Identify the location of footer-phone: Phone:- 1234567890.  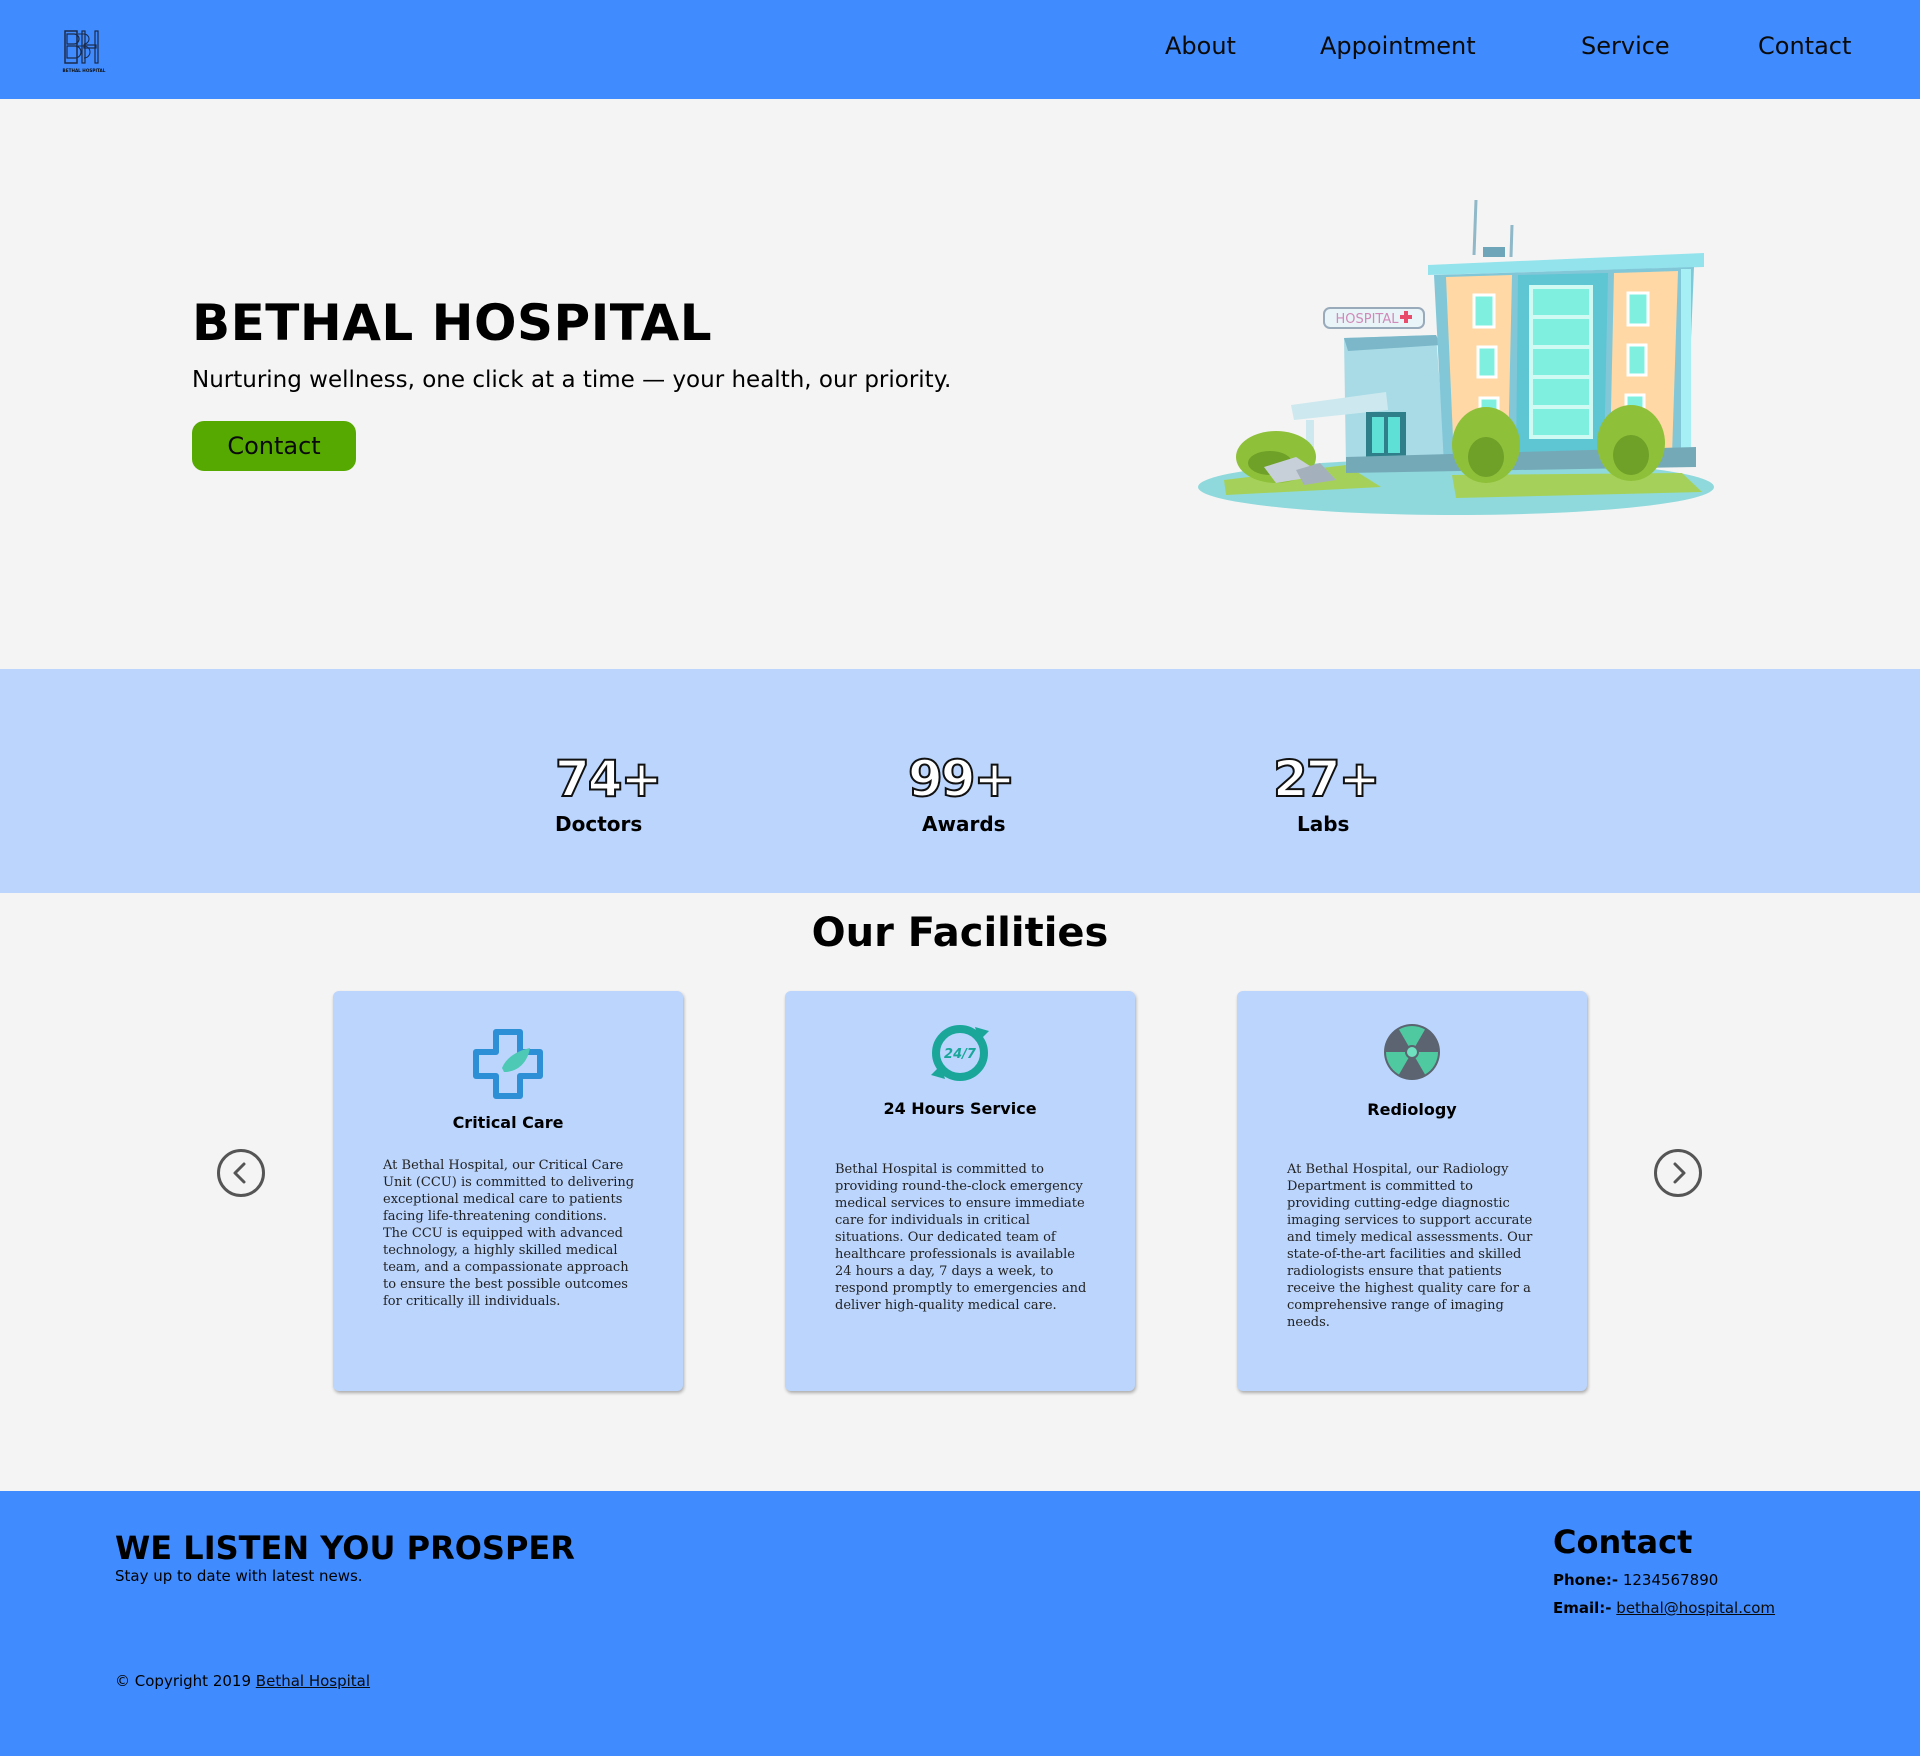
(1635, 1580).